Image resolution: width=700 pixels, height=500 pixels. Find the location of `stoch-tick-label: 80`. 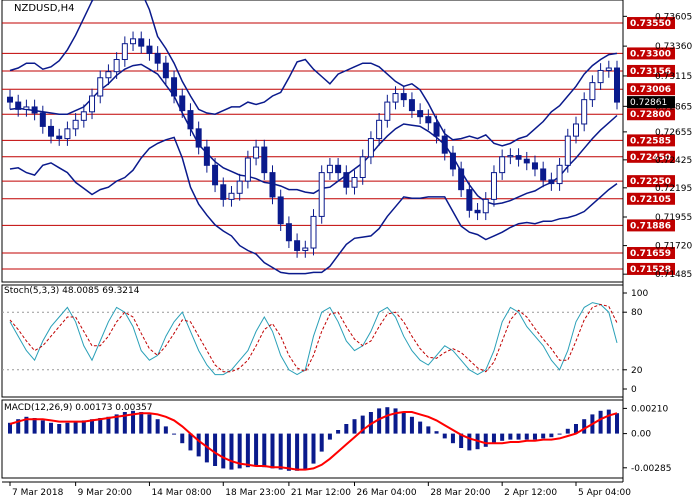

stoch-tick-label: 80 is located at coordinates (637, 313).